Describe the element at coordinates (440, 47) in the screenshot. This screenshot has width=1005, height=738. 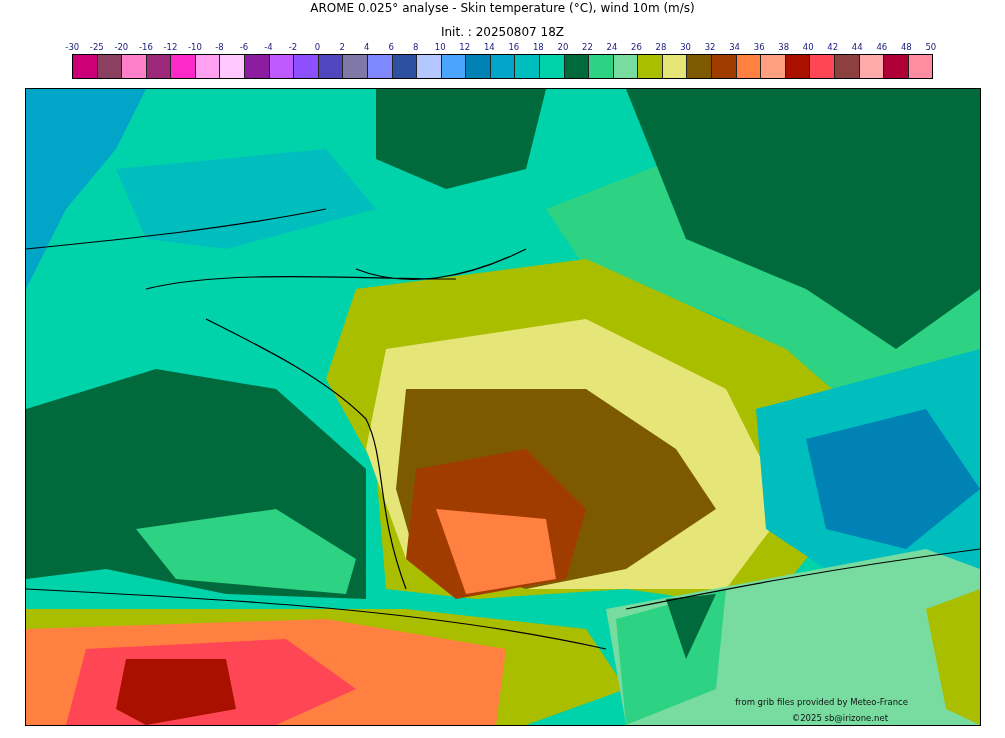
I see `scale-tick-label: 10` at that location.